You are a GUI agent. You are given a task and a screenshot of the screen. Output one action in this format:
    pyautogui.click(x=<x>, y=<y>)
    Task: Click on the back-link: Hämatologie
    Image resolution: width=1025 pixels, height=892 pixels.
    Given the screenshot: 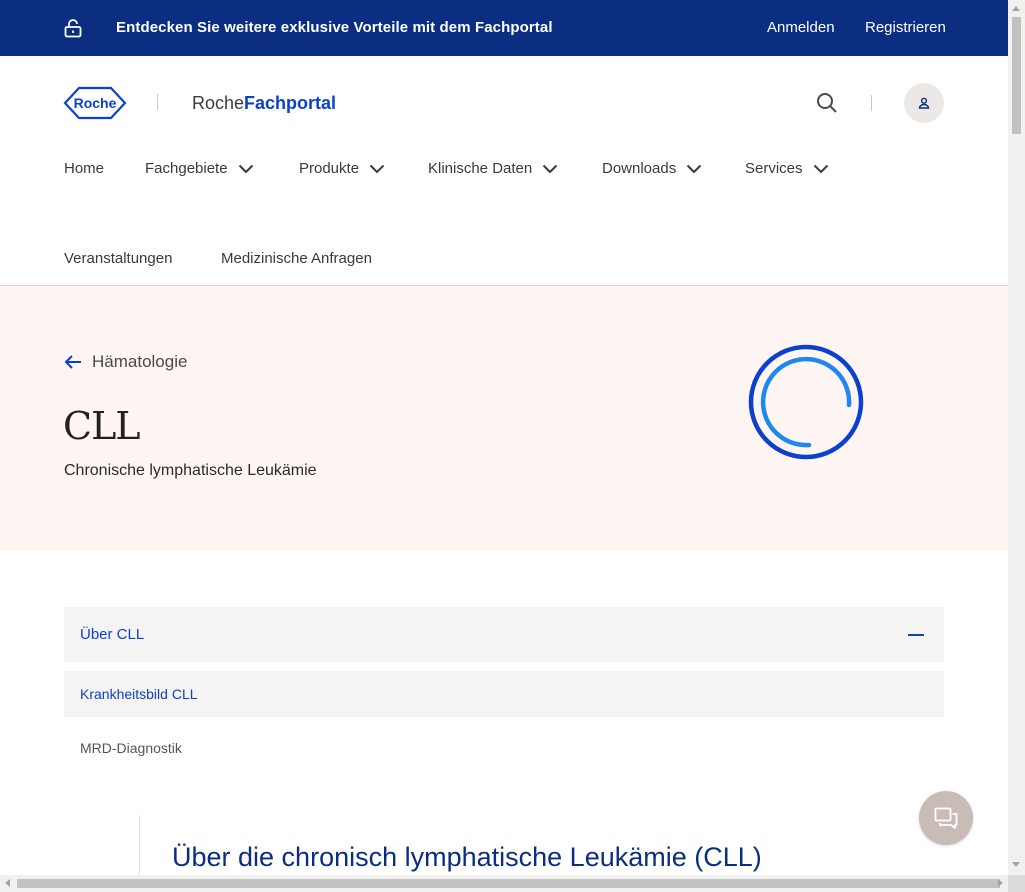 What is the action you would take?
    pyautogui.click(x=125, y=362)
    